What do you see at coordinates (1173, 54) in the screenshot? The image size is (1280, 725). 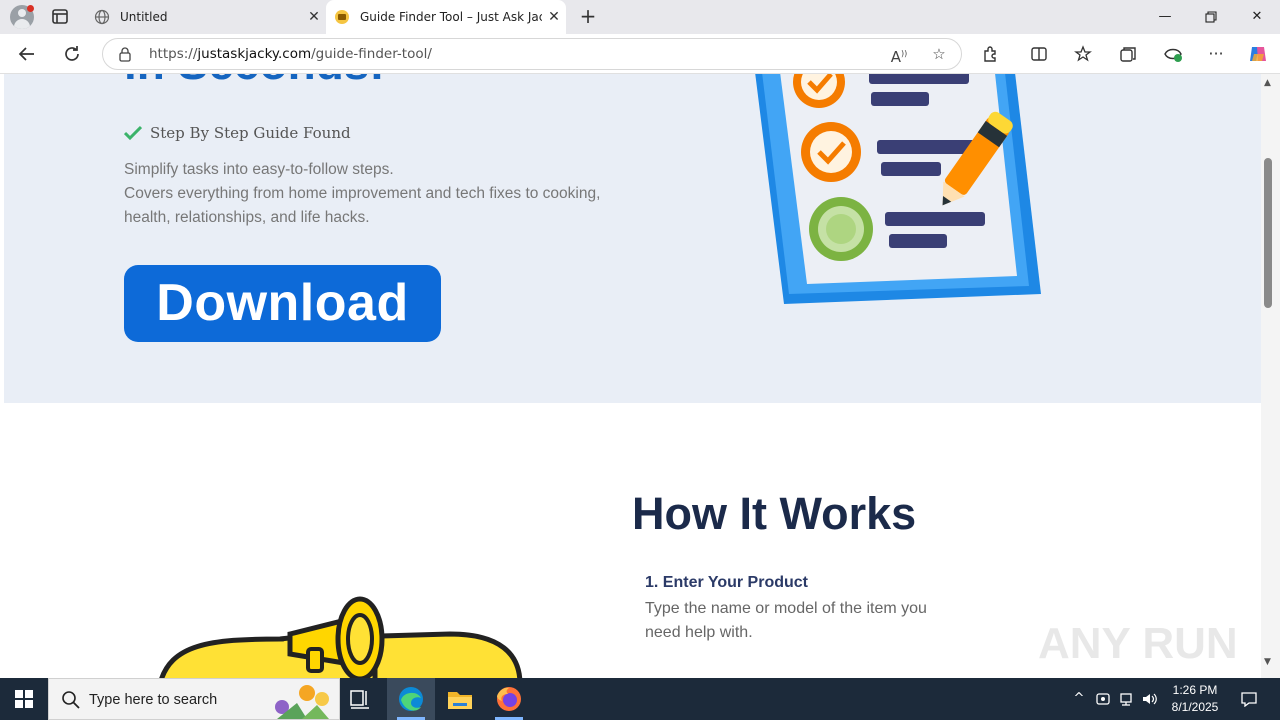 I see `browser-essentials-icon` at bounding box center [1173, 54].